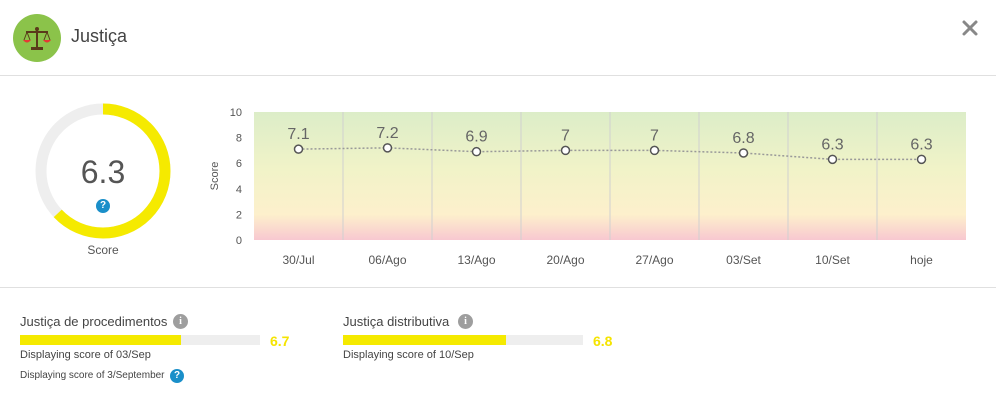 This screenshot has height=419, width=996. I want to click on y-tick-label: 6, so click(239, 164).